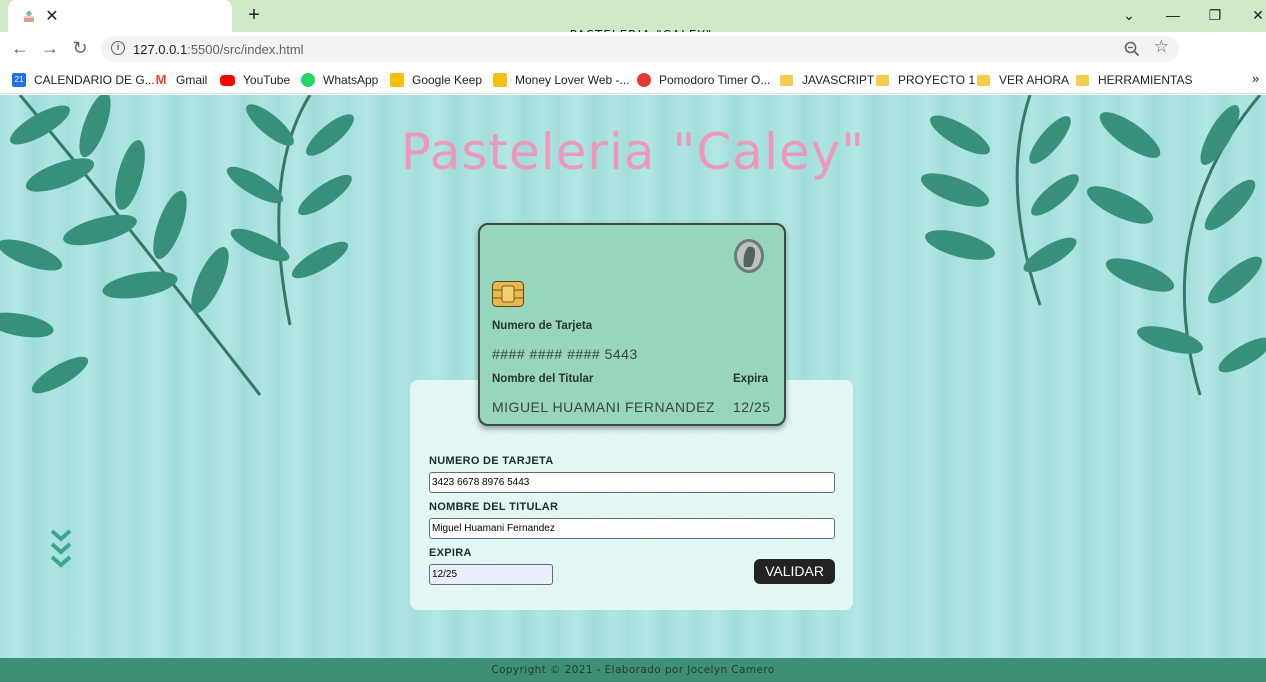  What do you see at coordinates (565, 354) in the screenshot?
I see `card-number-value: #### #### #### 5443` at bounding box center [565, 354].